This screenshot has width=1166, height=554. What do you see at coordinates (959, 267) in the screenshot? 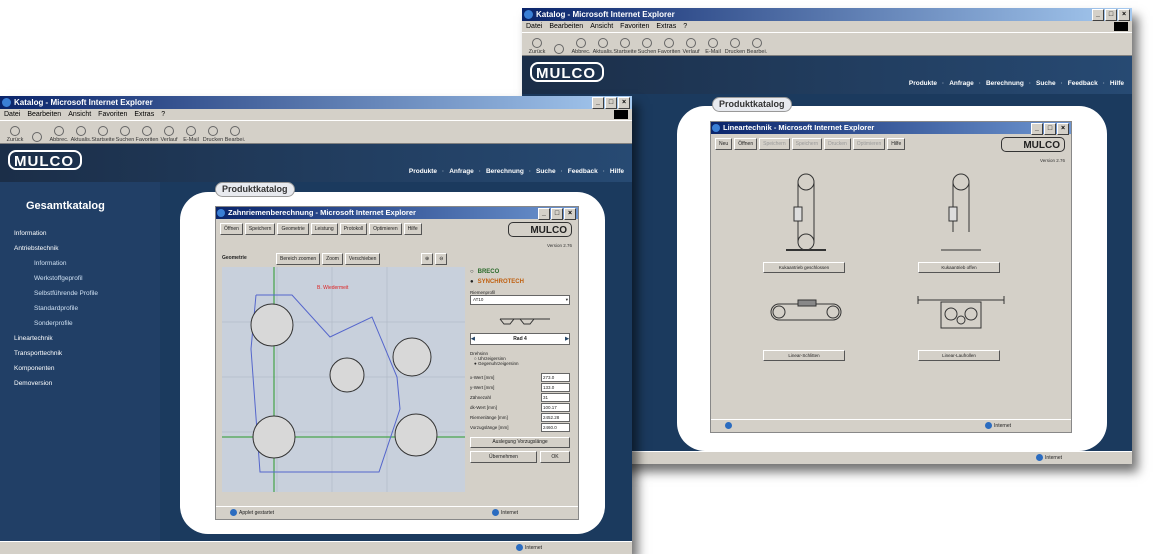
I see `kukaantrieb-offen-button: Kukaantrieb offen` at bounding box center [959, 267].